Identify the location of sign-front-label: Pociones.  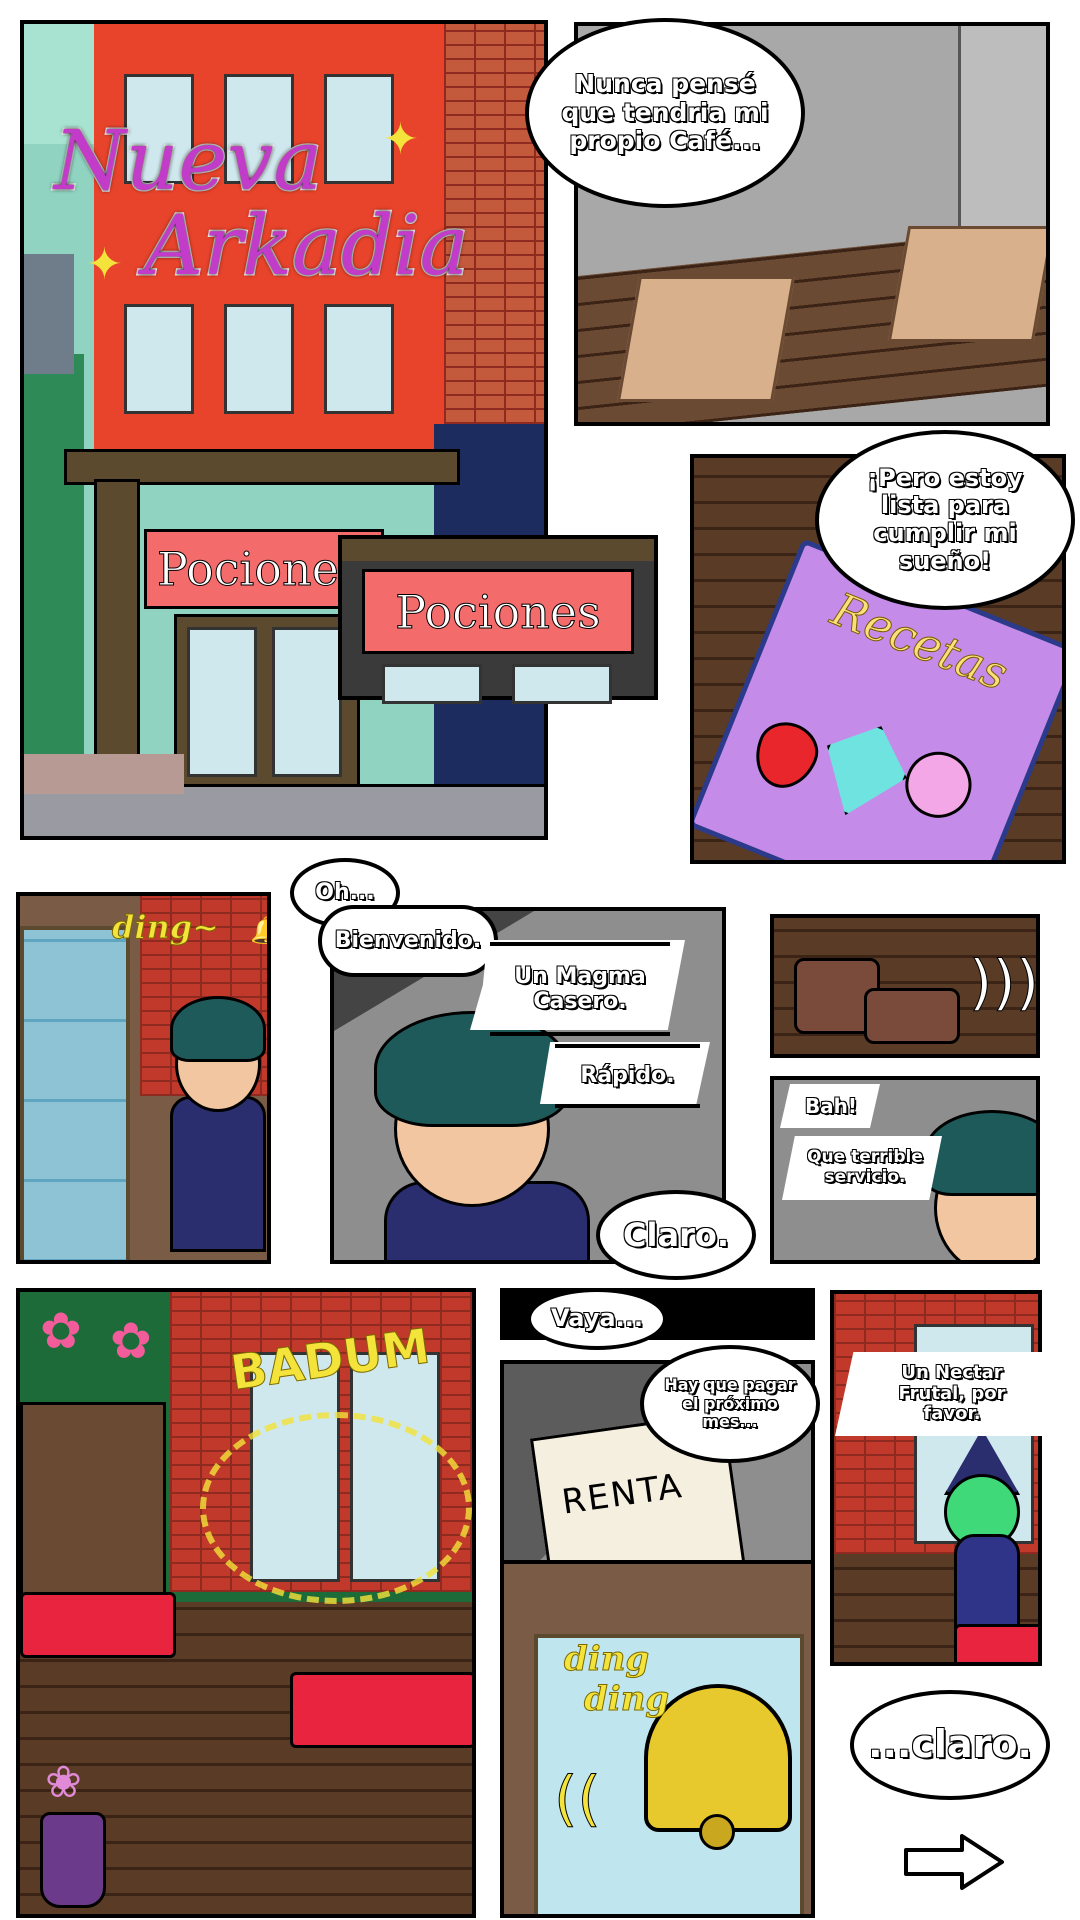
(498, 611).